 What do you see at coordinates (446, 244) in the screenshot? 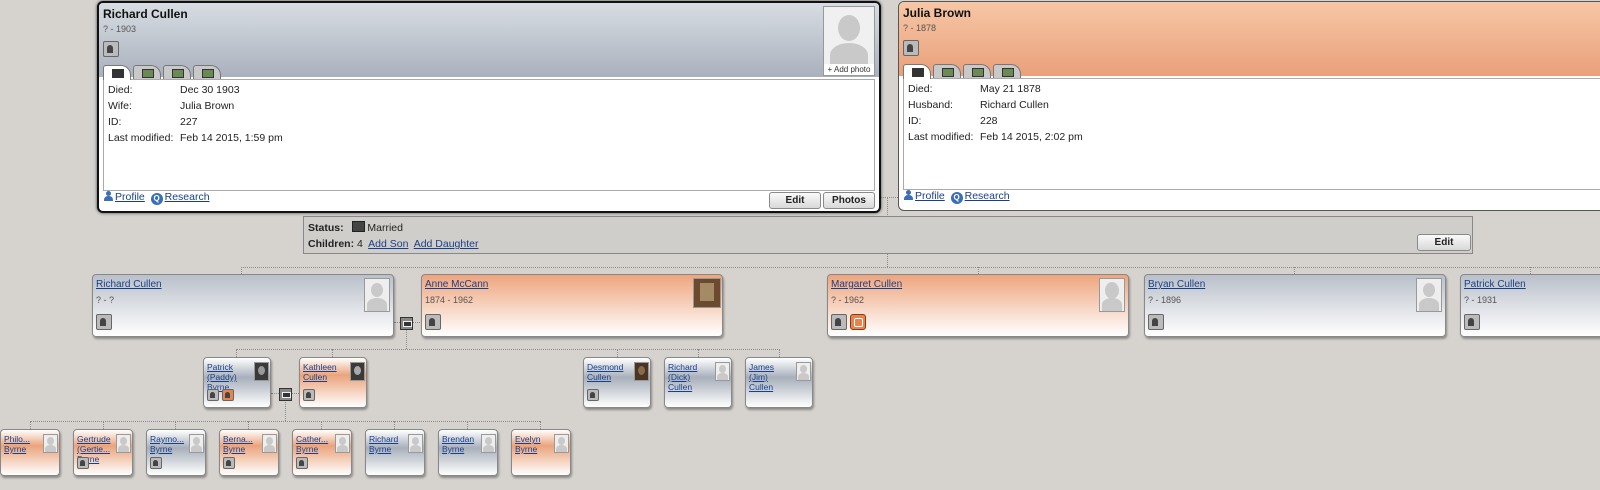
I see `add-daughter-link: Add Daughter` at bounding box center [446, 244].